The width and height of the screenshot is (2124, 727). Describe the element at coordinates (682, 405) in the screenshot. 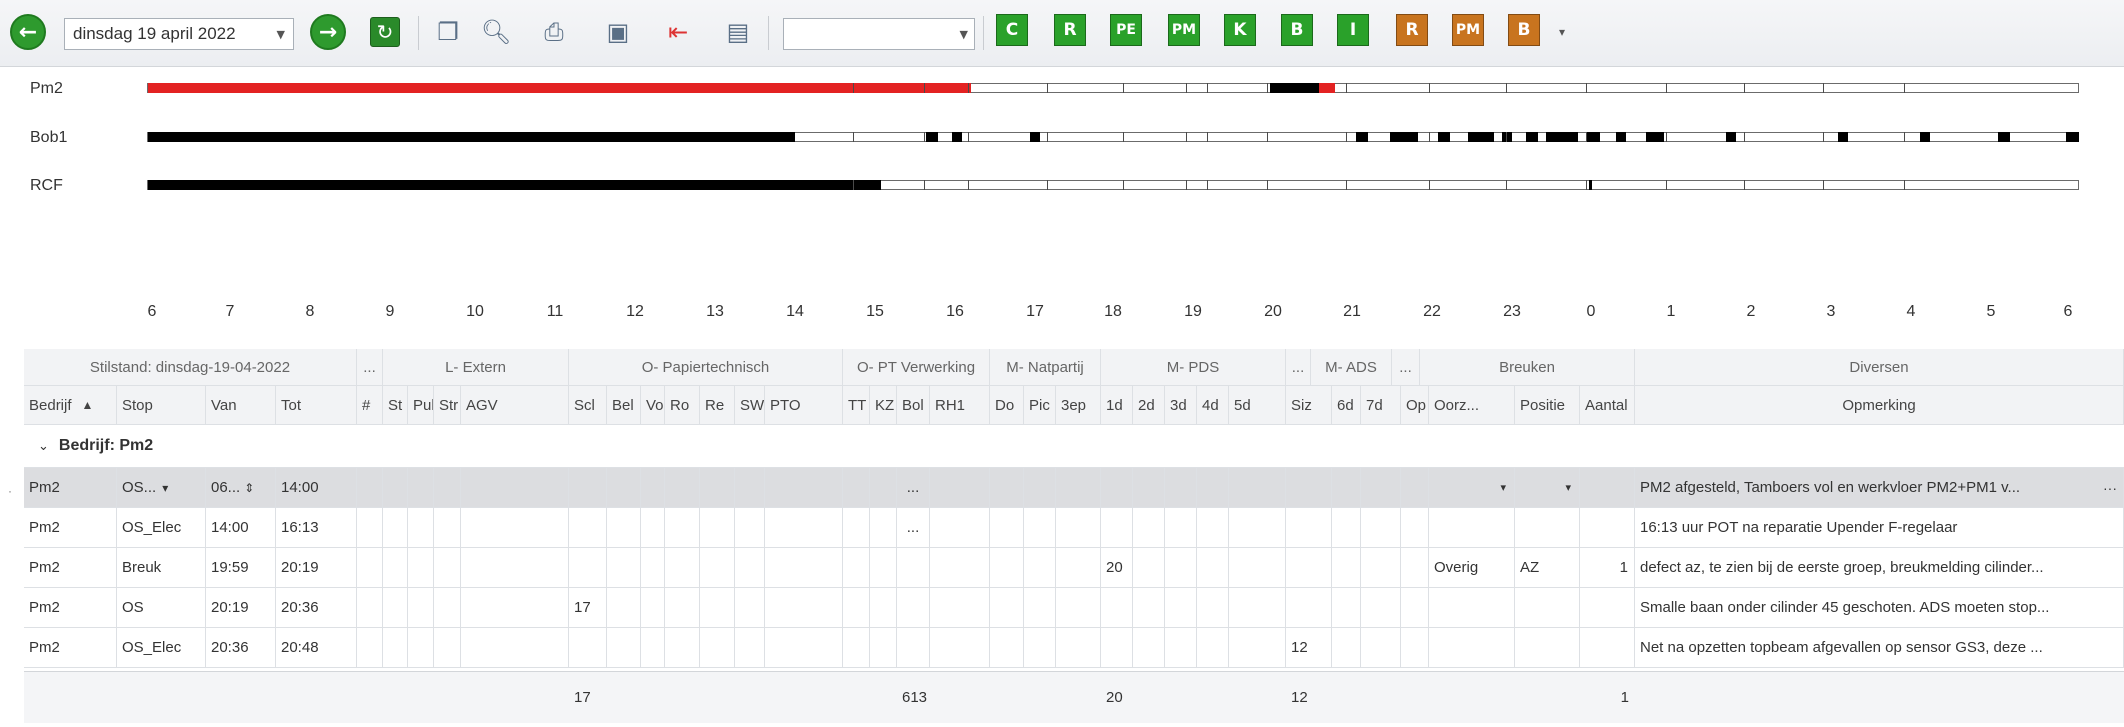

I see `col-ro-header: Ro` at that location.